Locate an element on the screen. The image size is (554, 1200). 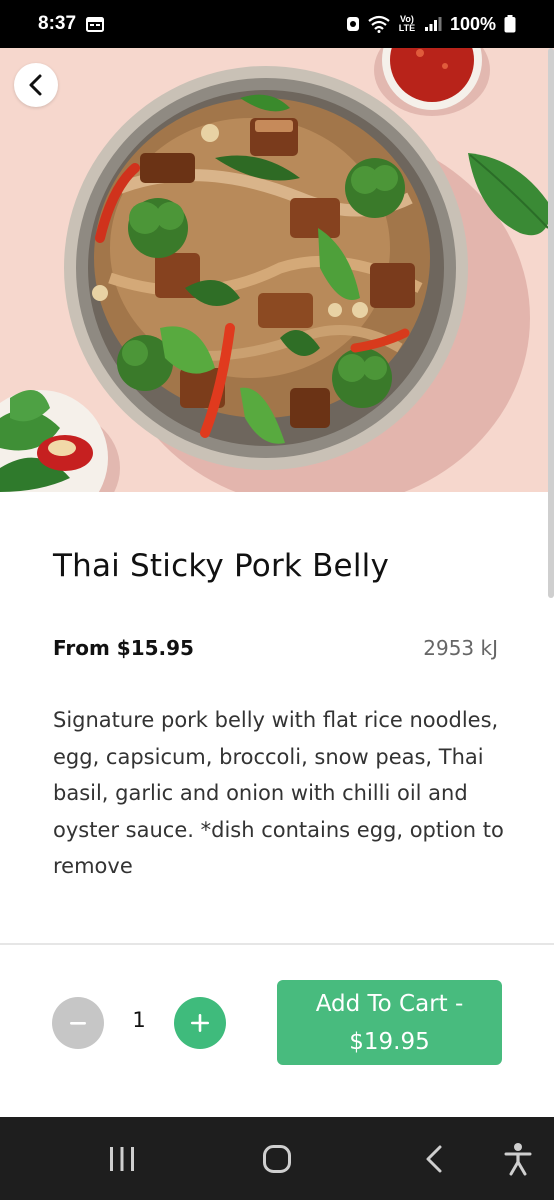
decrease-quantity-button is located at coordinates (78, 1023).